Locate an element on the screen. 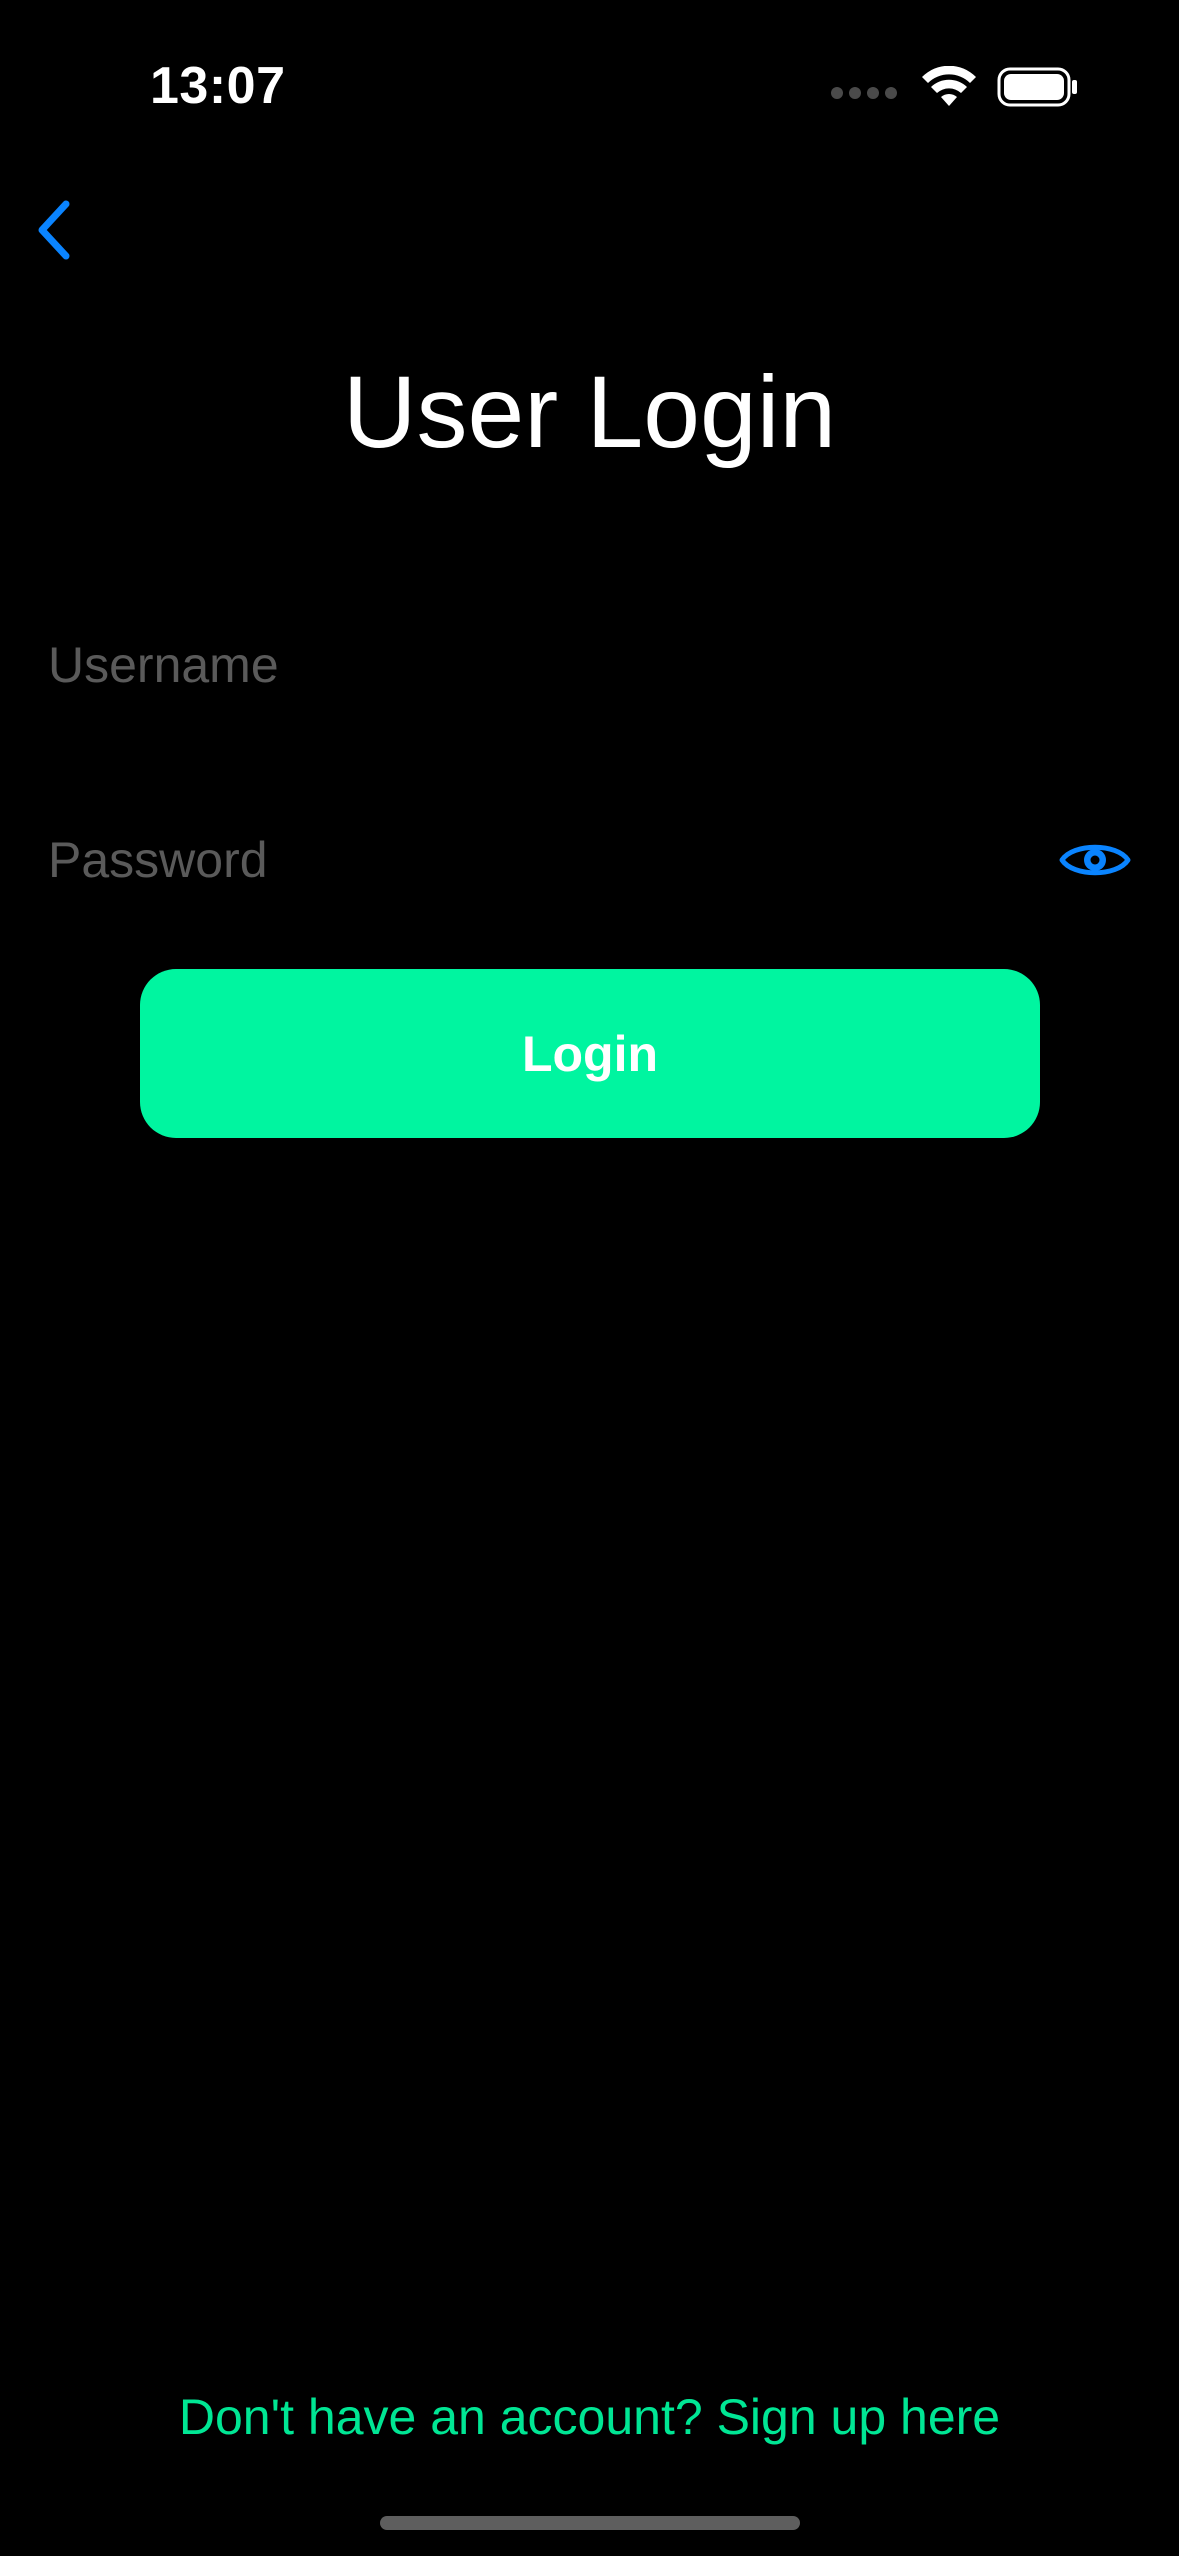 The image size is (1179, 2556). login-button: Login is located at coordinates (590, 1053).